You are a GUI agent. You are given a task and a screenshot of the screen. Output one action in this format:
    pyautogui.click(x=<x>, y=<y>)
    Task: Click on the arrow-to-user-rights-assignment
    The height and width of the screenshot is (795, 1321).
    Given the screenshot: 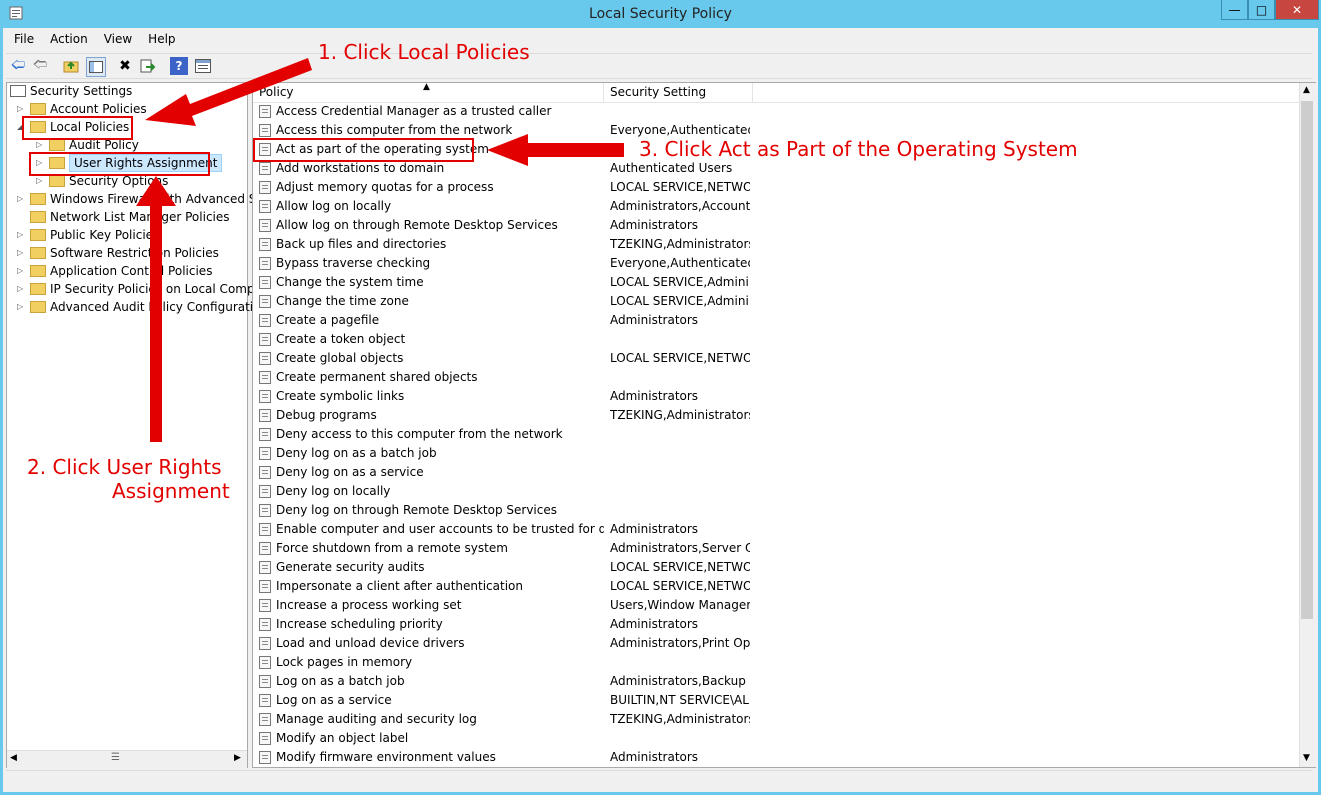 What is the action you would take?
    pyautogui.click(x=156, y=309)
    